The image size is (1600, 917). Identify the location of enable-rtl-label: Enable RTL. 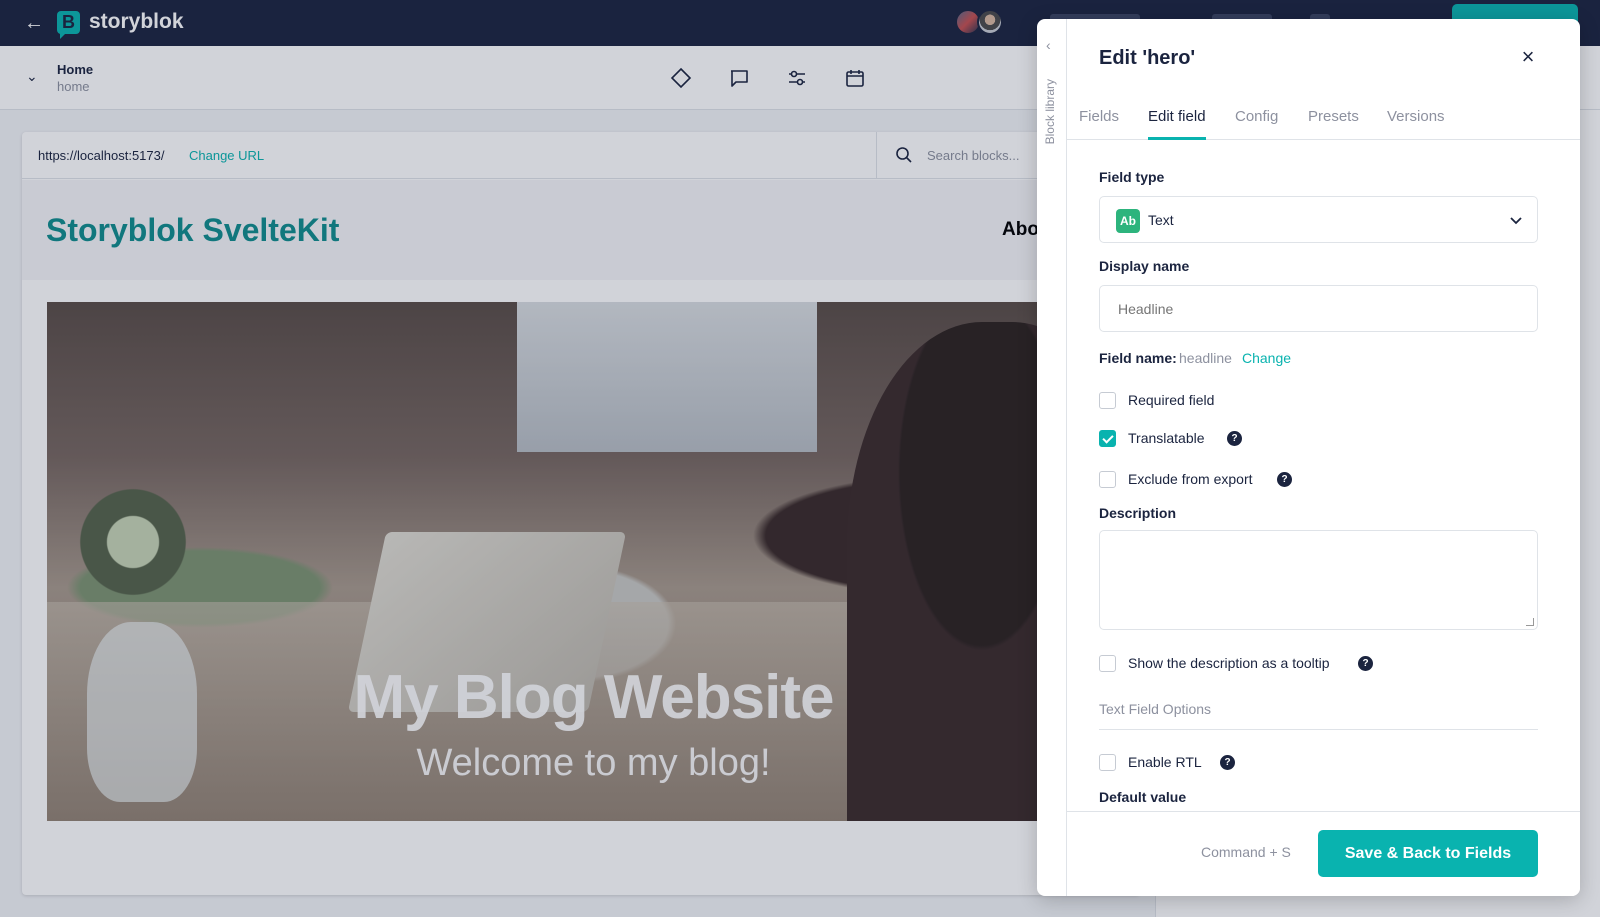
(1165, 762).